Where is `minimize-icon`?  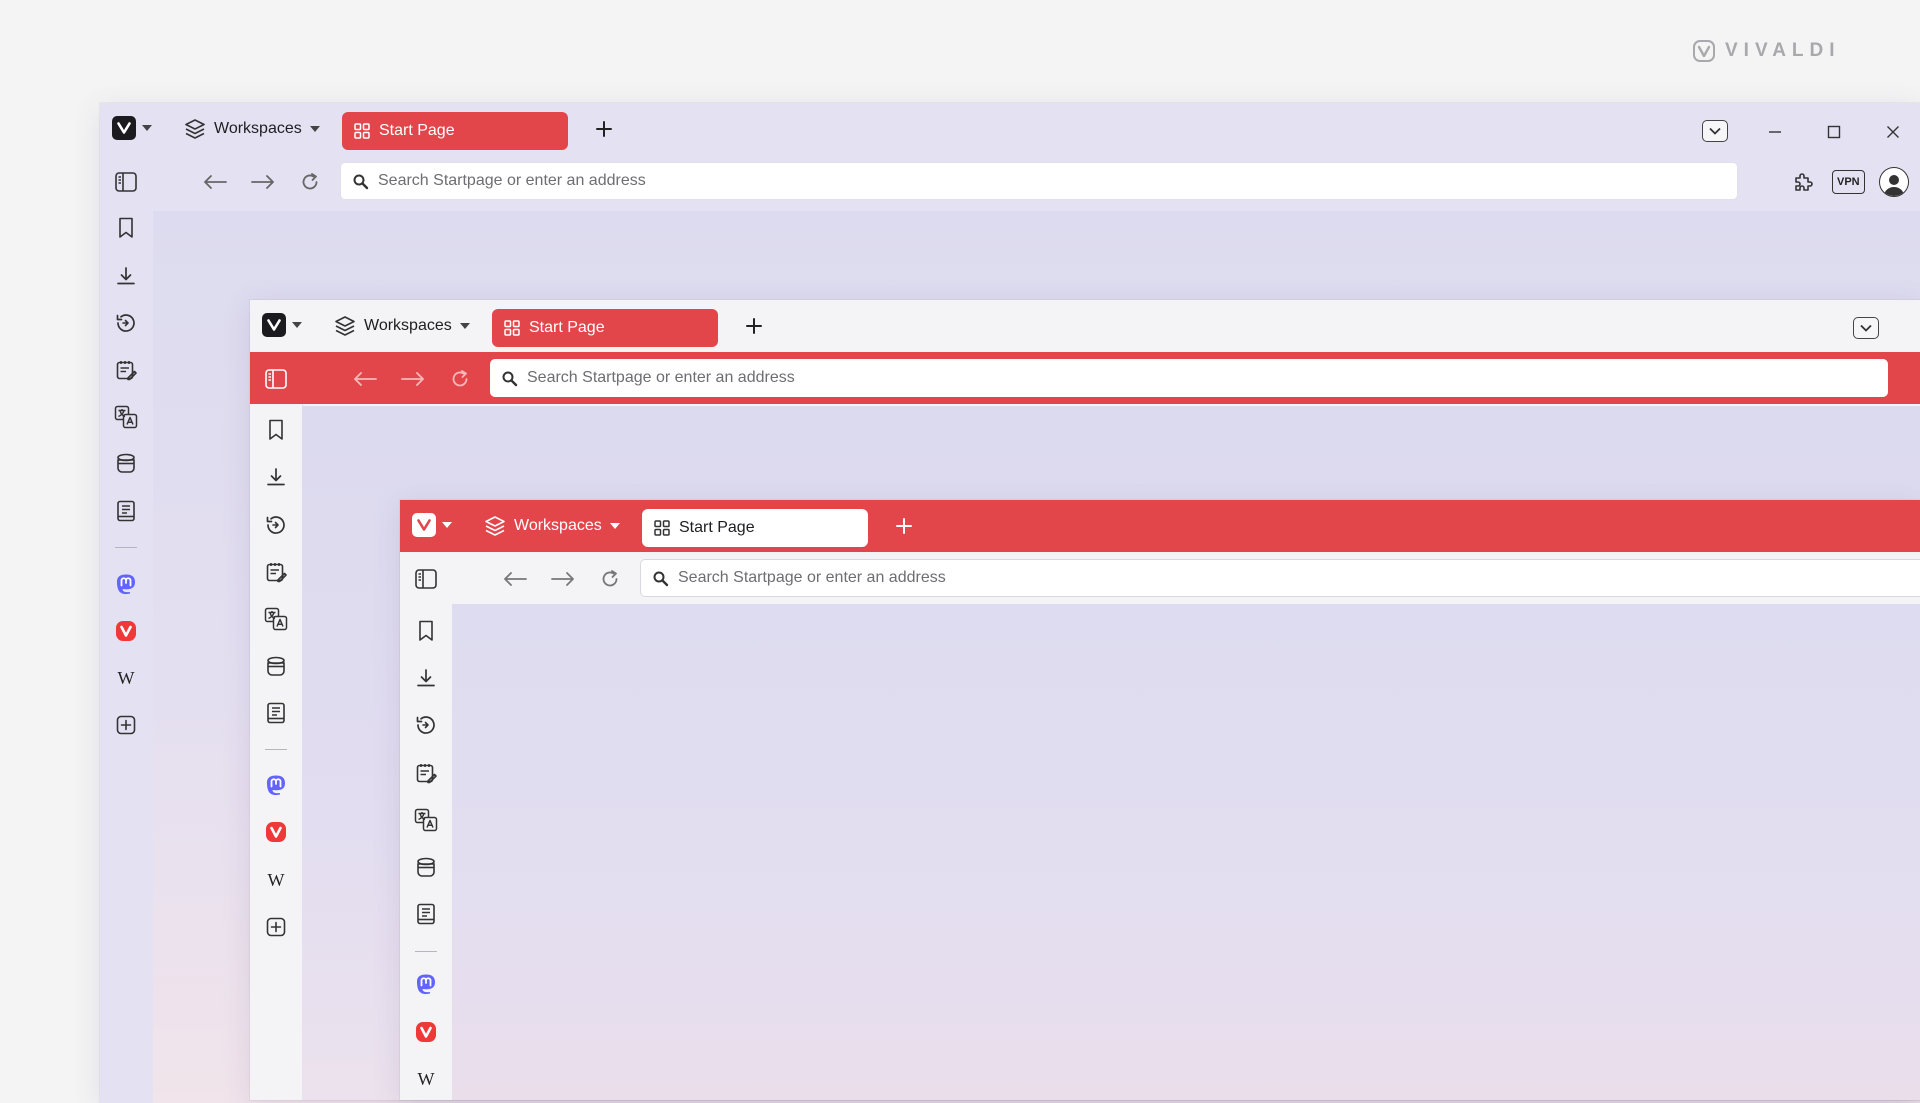 minimize-icon is located at coordinates (1775, 132).